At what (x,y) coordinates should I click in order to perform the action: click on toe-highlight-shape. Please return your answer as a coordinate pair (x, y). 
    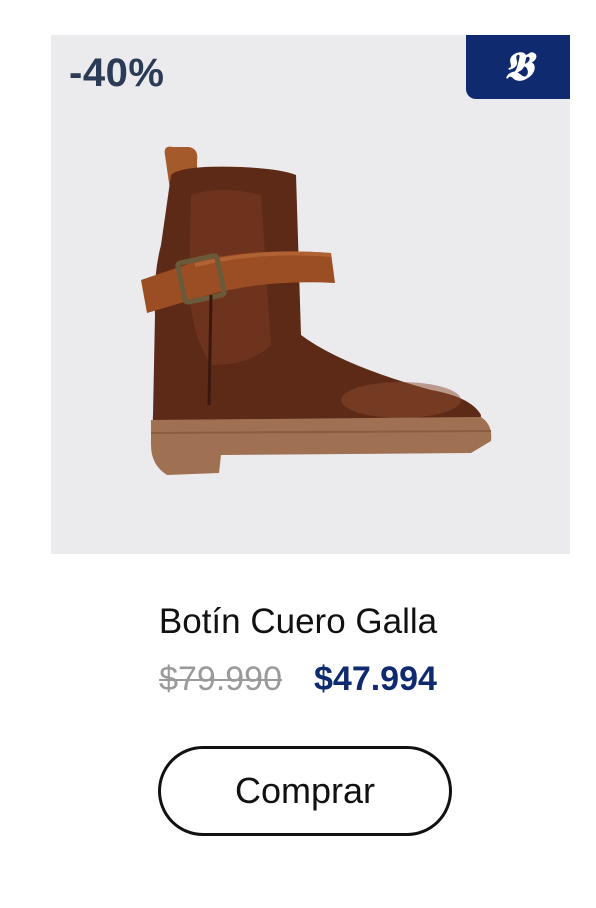
    Looking at the image, I should click on (401, 400).